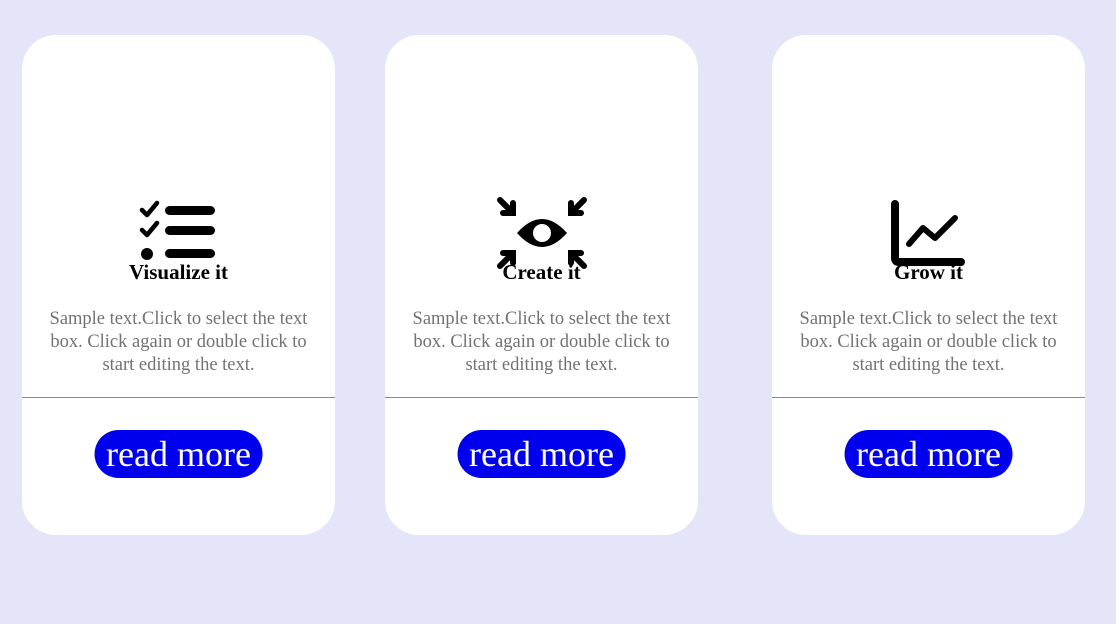 This screenshot has width=1116, height=624. I want to click on card-title: Grow it, so click(928, 272).